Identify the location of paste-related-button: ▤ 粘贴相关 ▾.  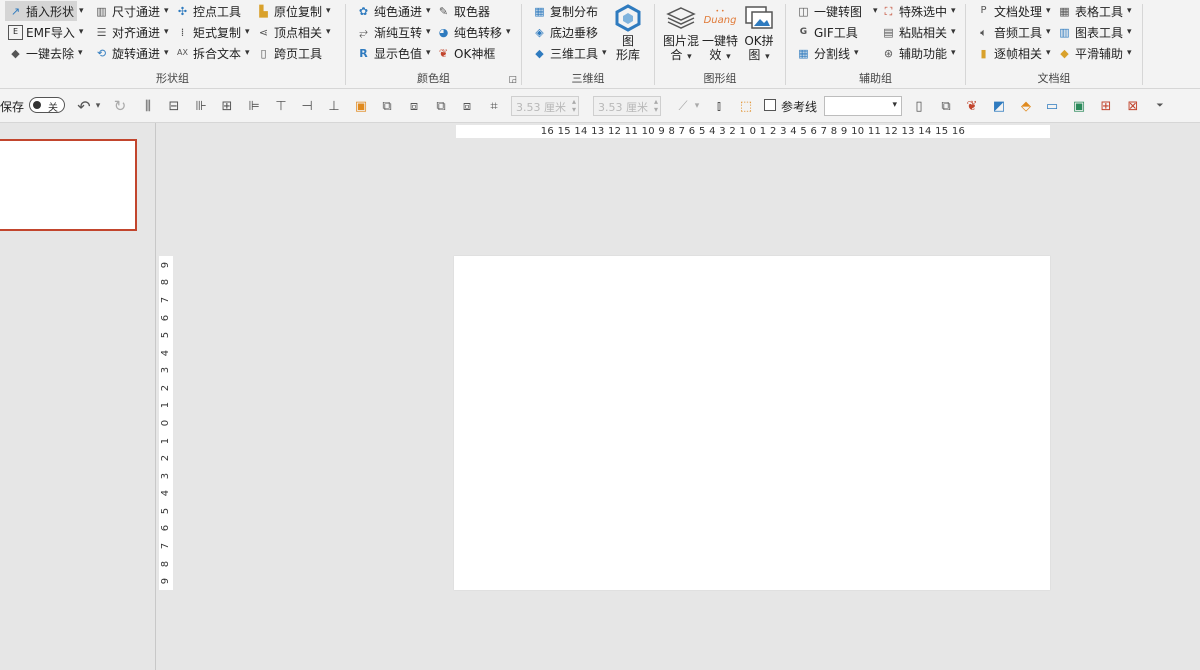
(918, 32).